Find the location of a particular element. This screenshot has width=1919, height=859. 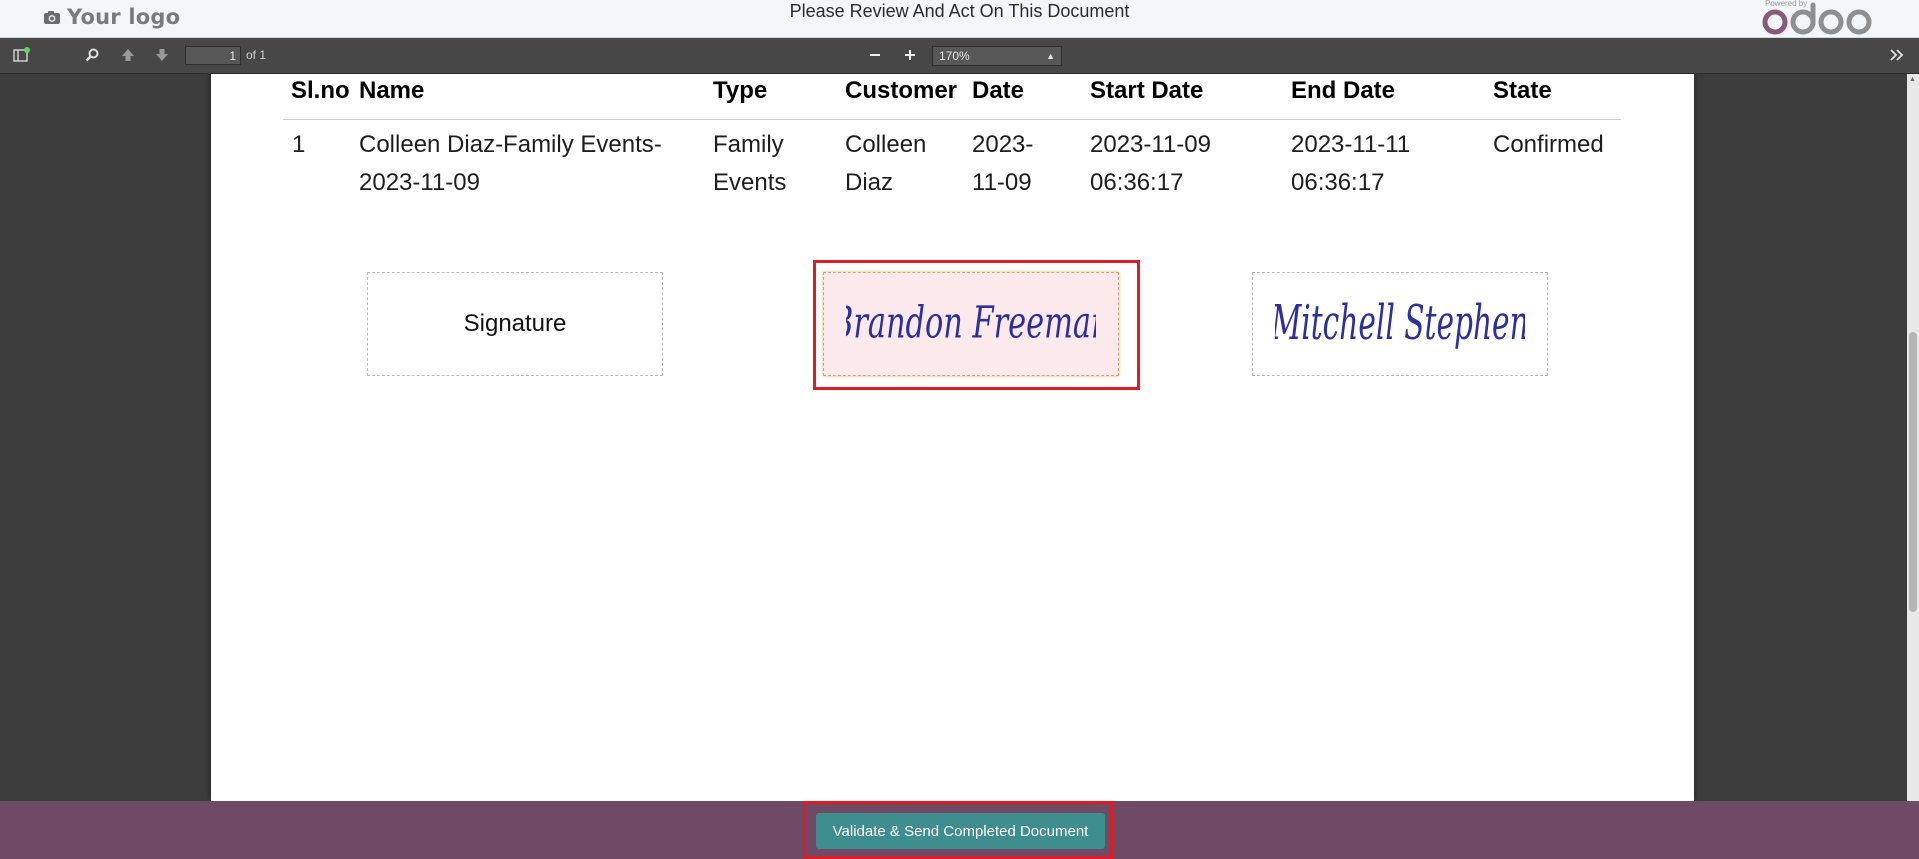

cell-start-line2: 06:36:17 is located at coordinates (1137, 182).